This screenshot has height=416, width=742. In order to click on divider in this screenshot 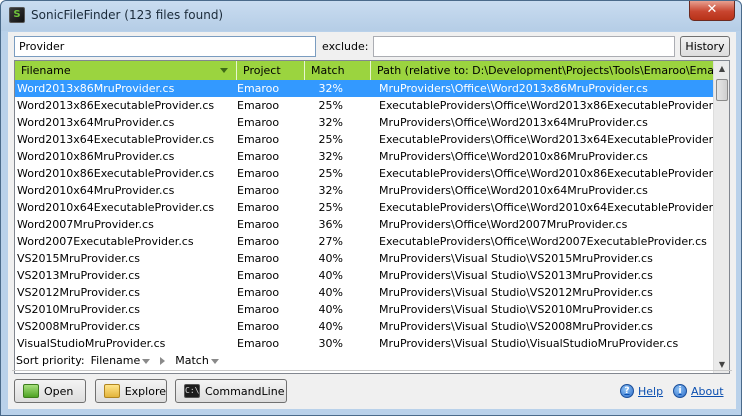, I will do `click(372, 370)`.